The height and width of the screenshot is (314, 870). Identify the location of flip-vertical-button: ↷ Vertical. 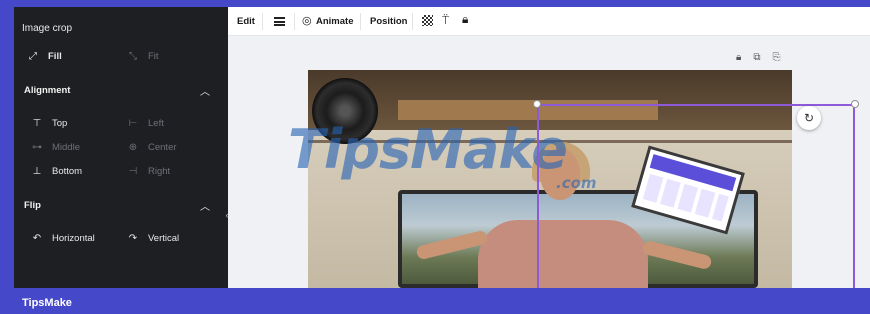
(152, 238).